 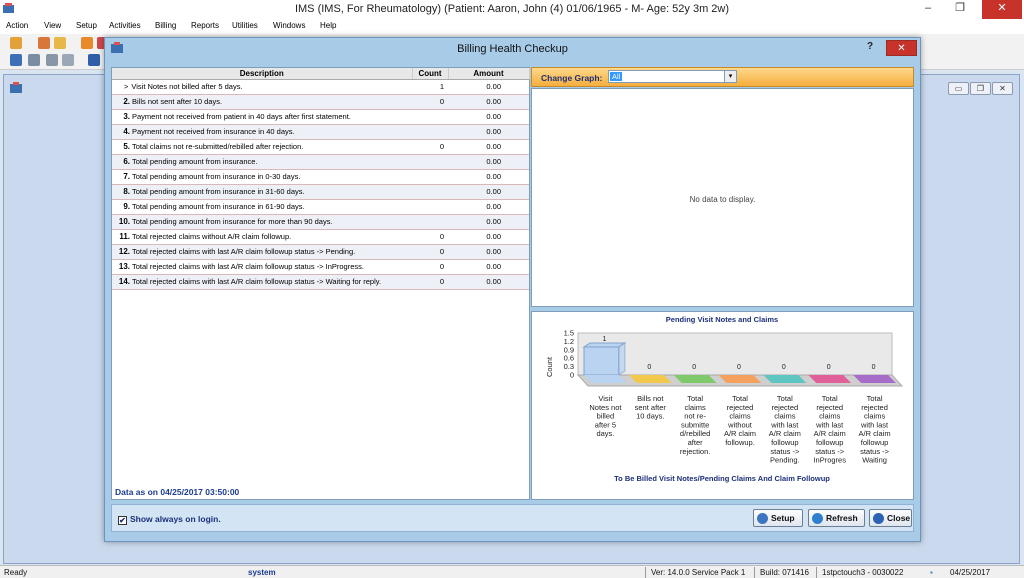 I want to click on column-header-count: Count, so click(x=430, y=74).